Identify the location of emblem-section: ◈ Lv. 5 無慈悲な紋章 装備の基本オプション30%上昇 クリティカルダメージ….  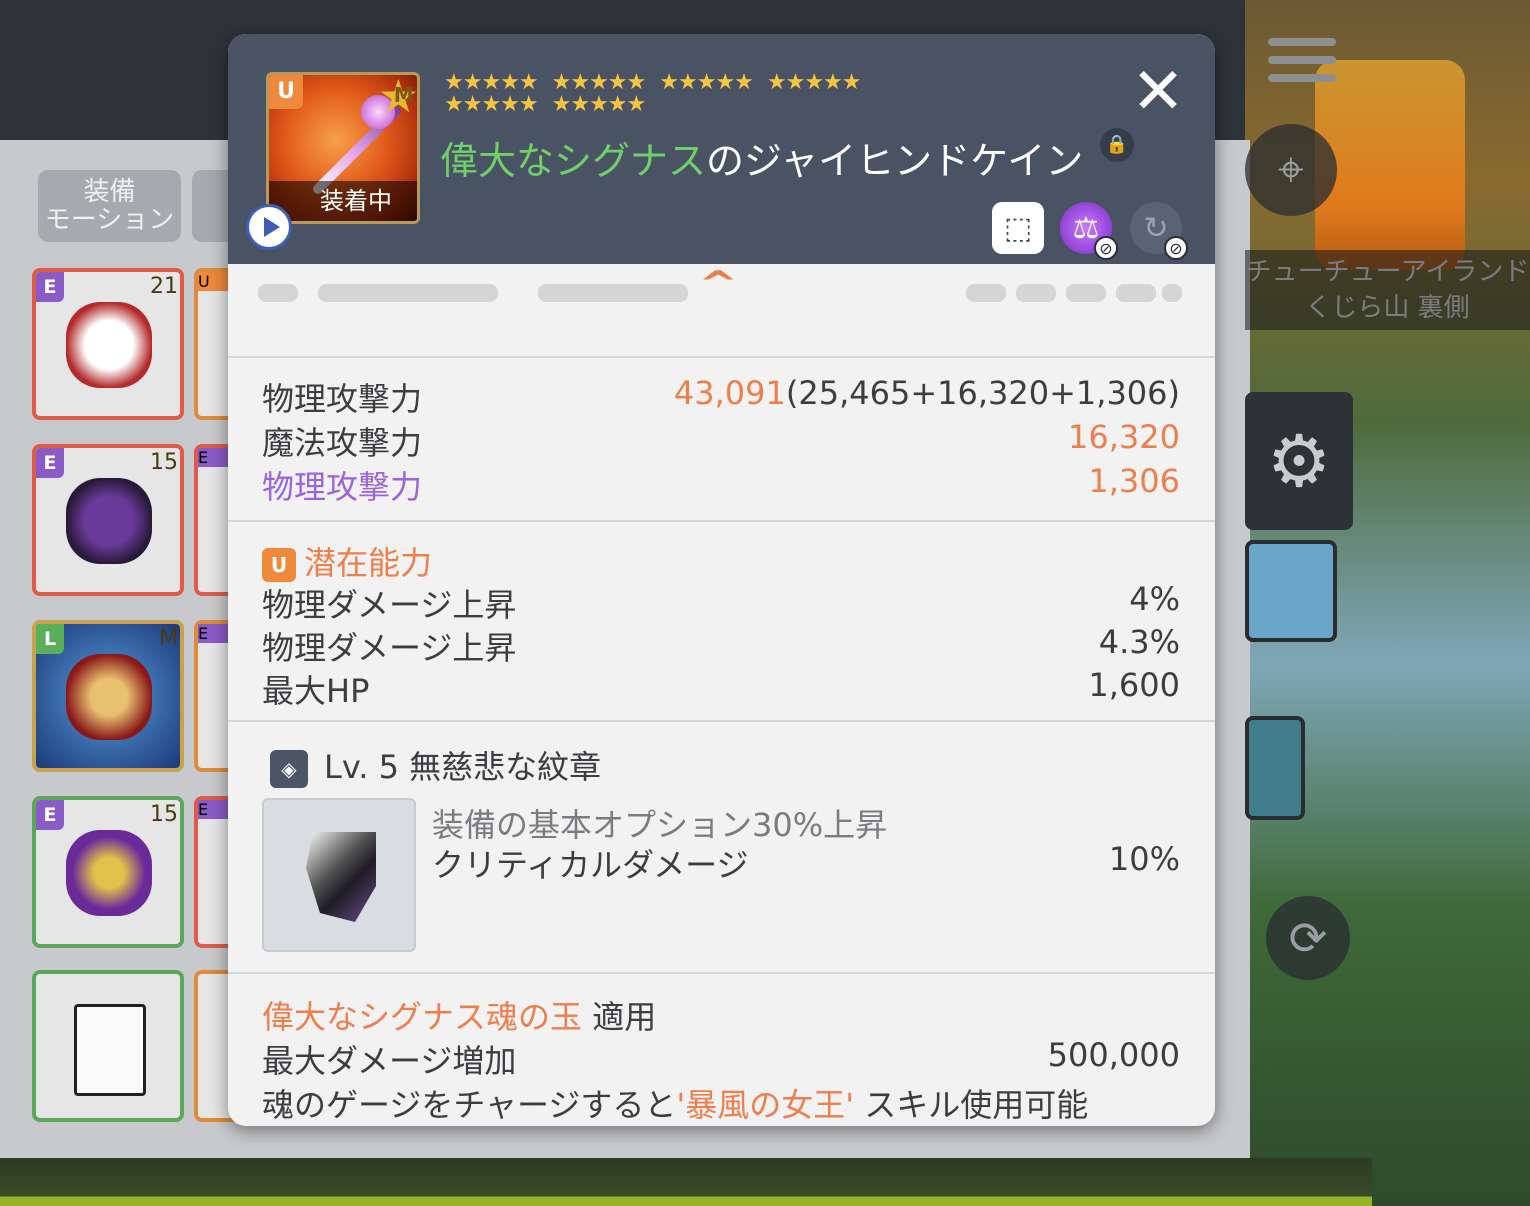
(721, 846).